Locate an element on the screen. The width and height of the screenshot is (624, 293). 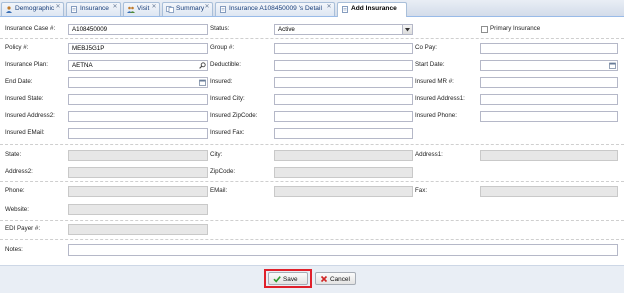
tab-label: Visit is located at coordinates (143, 8).